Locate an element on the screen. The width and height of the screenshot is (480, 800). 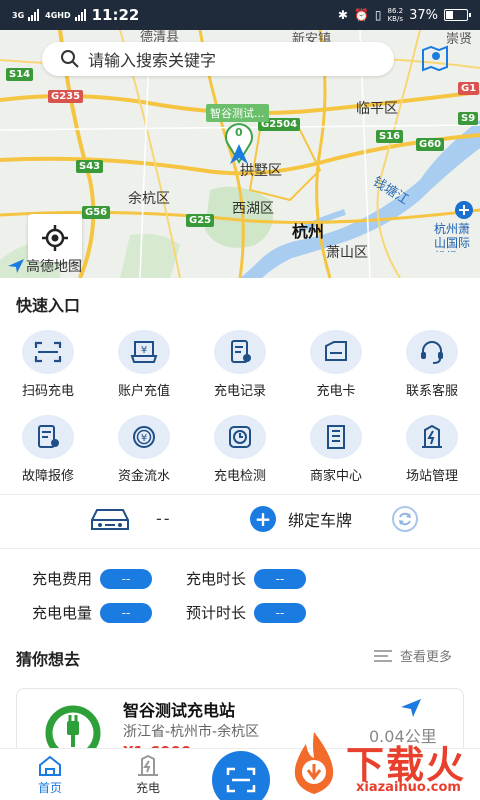
car-icon is located at coordinates (110, 521).